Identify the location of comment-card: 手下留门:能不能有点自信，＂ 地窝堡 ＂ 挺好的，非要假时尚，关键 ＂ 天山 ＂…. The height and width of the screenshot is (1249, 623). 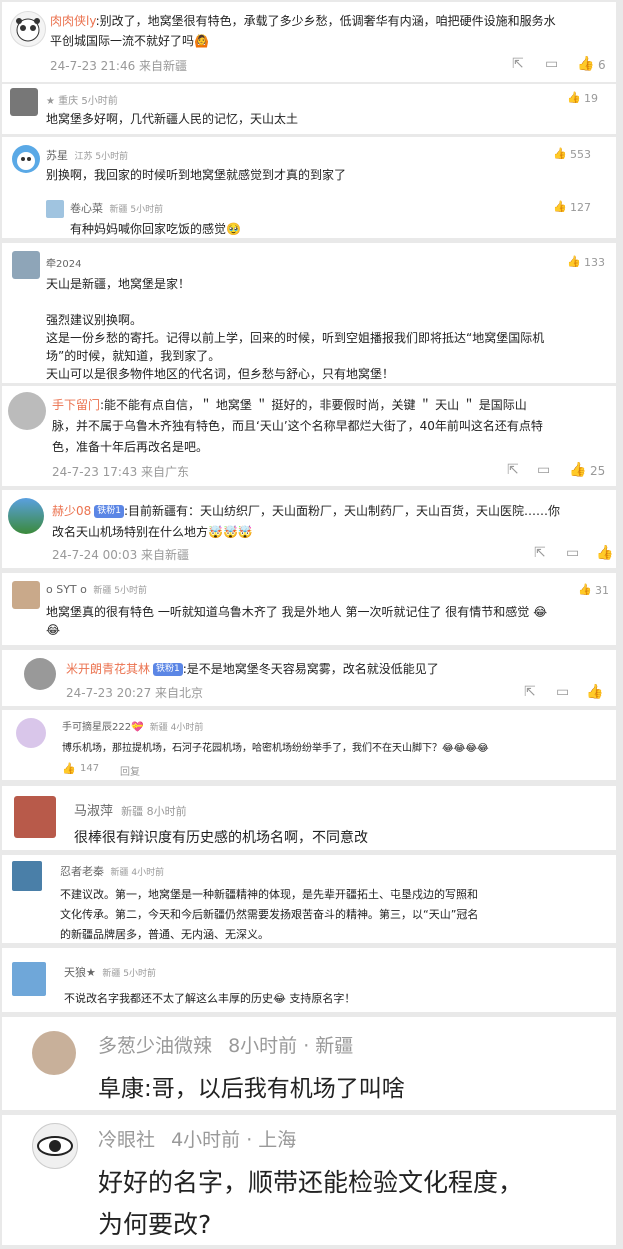
(309, 436).